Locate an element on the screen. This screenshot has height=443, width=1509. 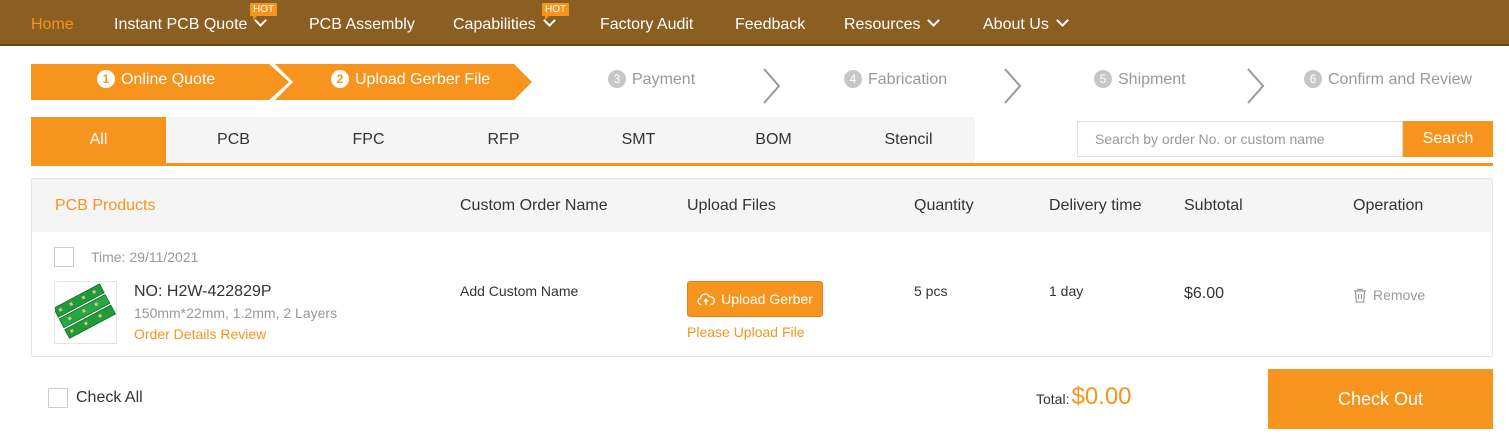
tab-rfp: RFP is located at coordinates (503, 140).